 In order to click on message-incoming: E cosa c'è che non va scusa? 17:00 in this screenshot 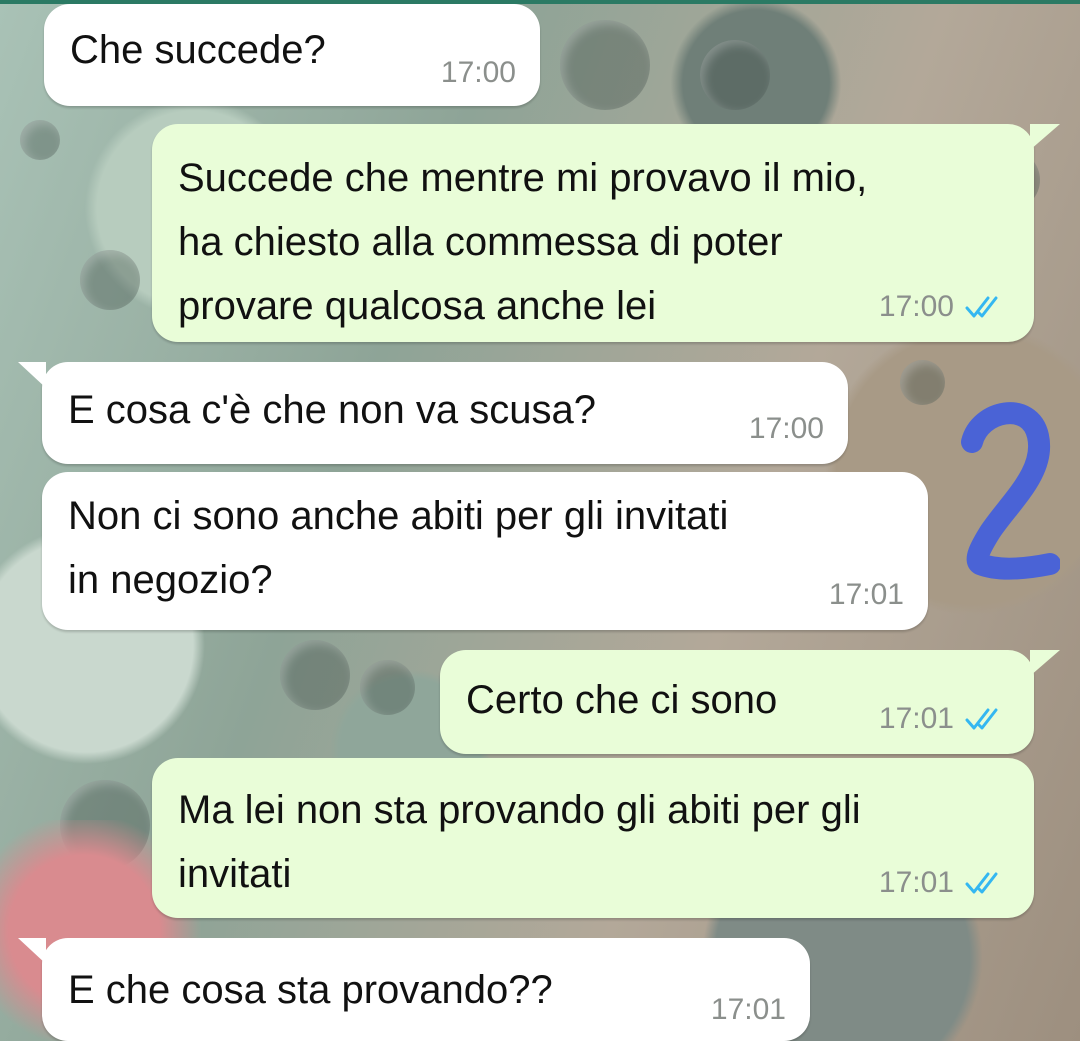, I will do `click(445, 413)`.